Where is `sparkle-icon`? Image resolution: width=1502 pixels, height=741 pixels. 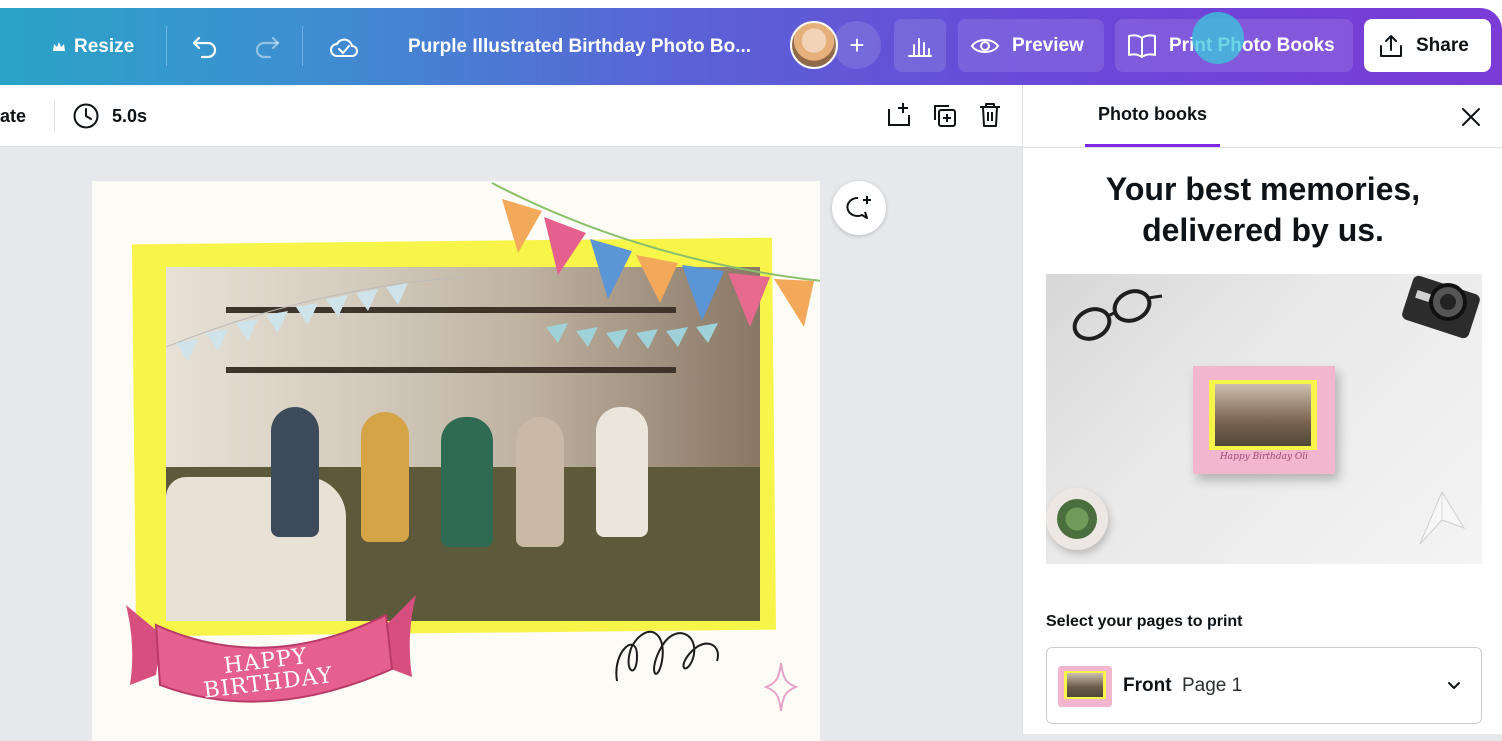 sparkle-icon is located at coordinates (781, 687).